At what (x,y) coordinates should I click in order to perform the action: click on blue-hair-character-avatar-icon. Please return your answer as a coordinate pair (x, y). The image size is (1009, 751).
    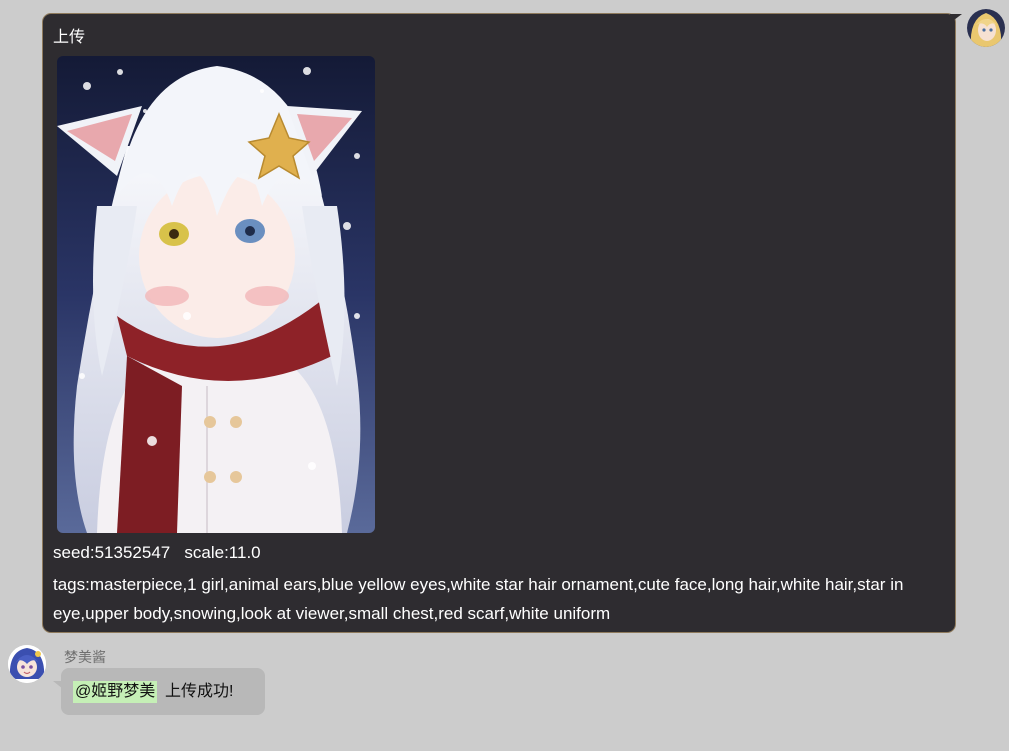
    Looking at the image, I should click on (27, 664).